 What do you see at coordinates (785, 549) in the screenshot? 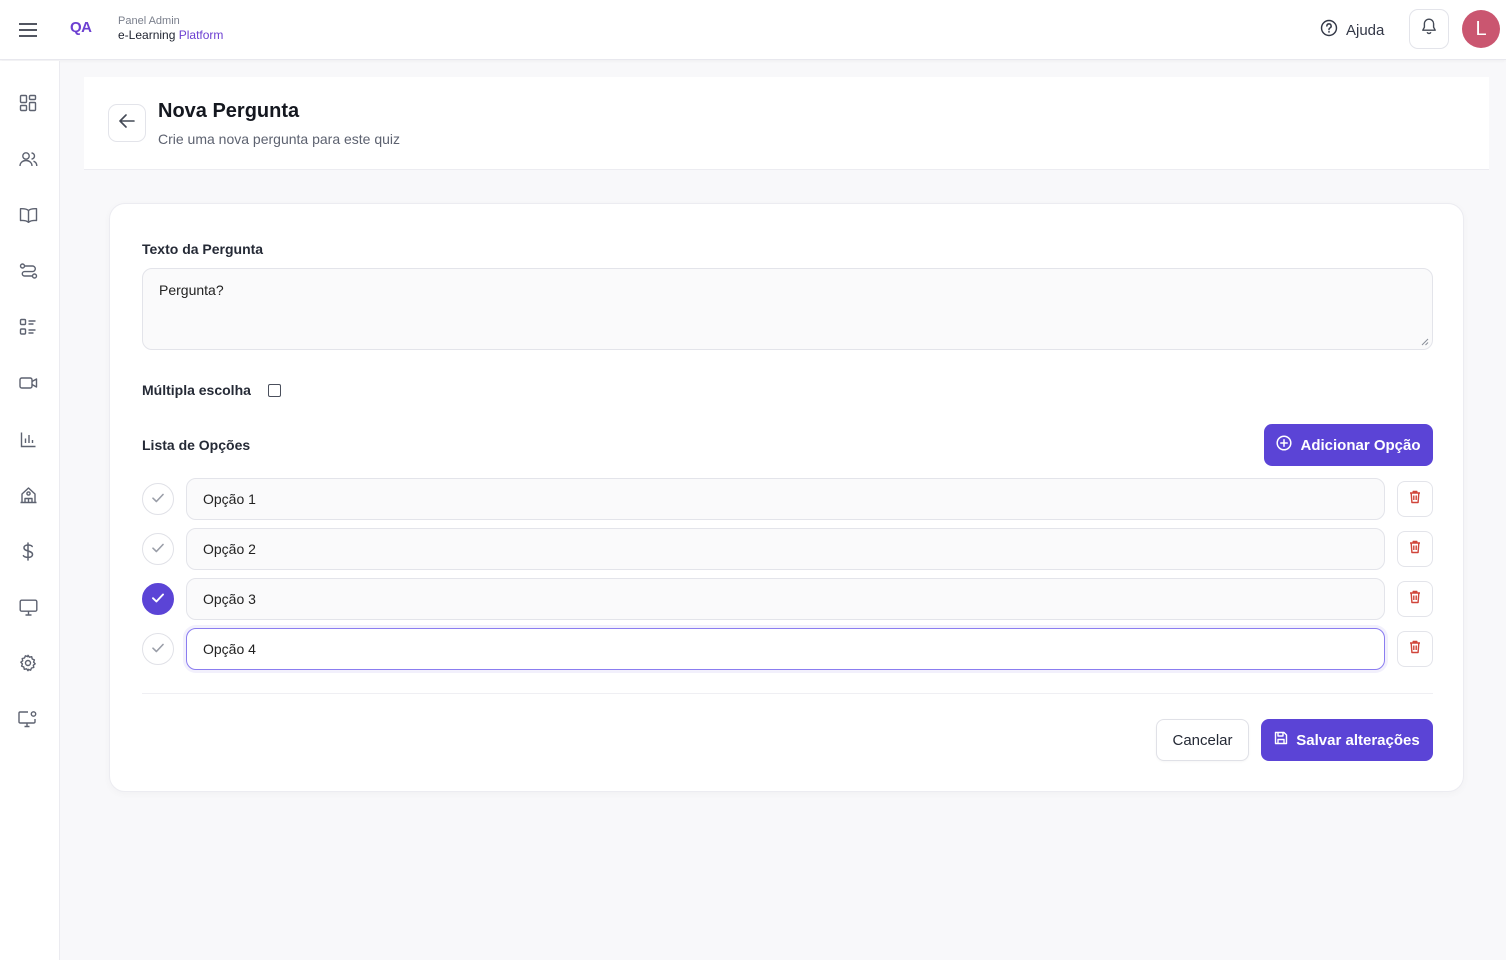
I see `option-input: Opção 2` at bounding box center [785, 549].